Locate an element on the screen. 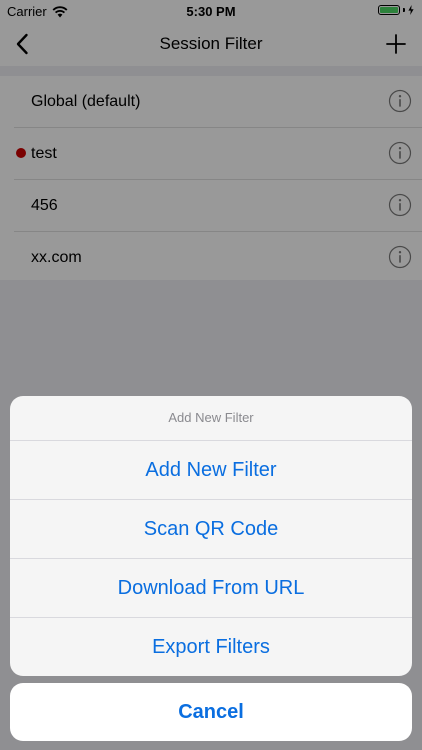 This screenshot has width=422, height=750. add-new-filter-action: Add New Filter is located at coordinates (211, 470).